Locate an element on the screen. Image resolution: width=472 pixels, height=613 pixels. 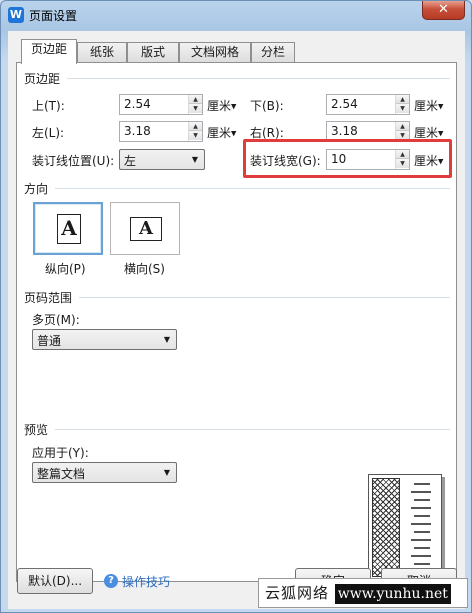
top-margin-value: 2.54 is located at coordinates (137, 104).